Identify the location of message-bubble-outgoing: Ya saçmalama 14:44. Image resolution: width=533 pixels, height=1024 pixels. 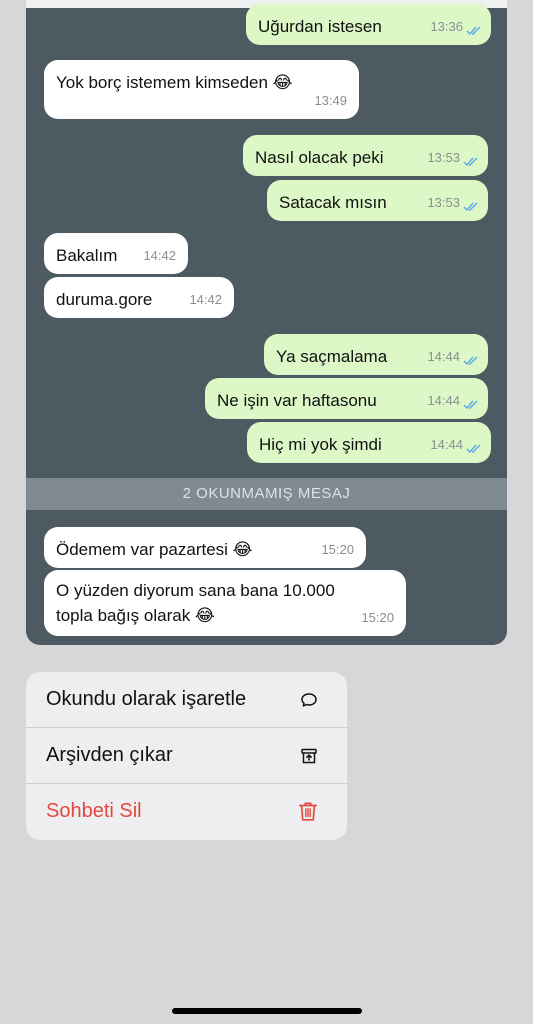
(376, 354).